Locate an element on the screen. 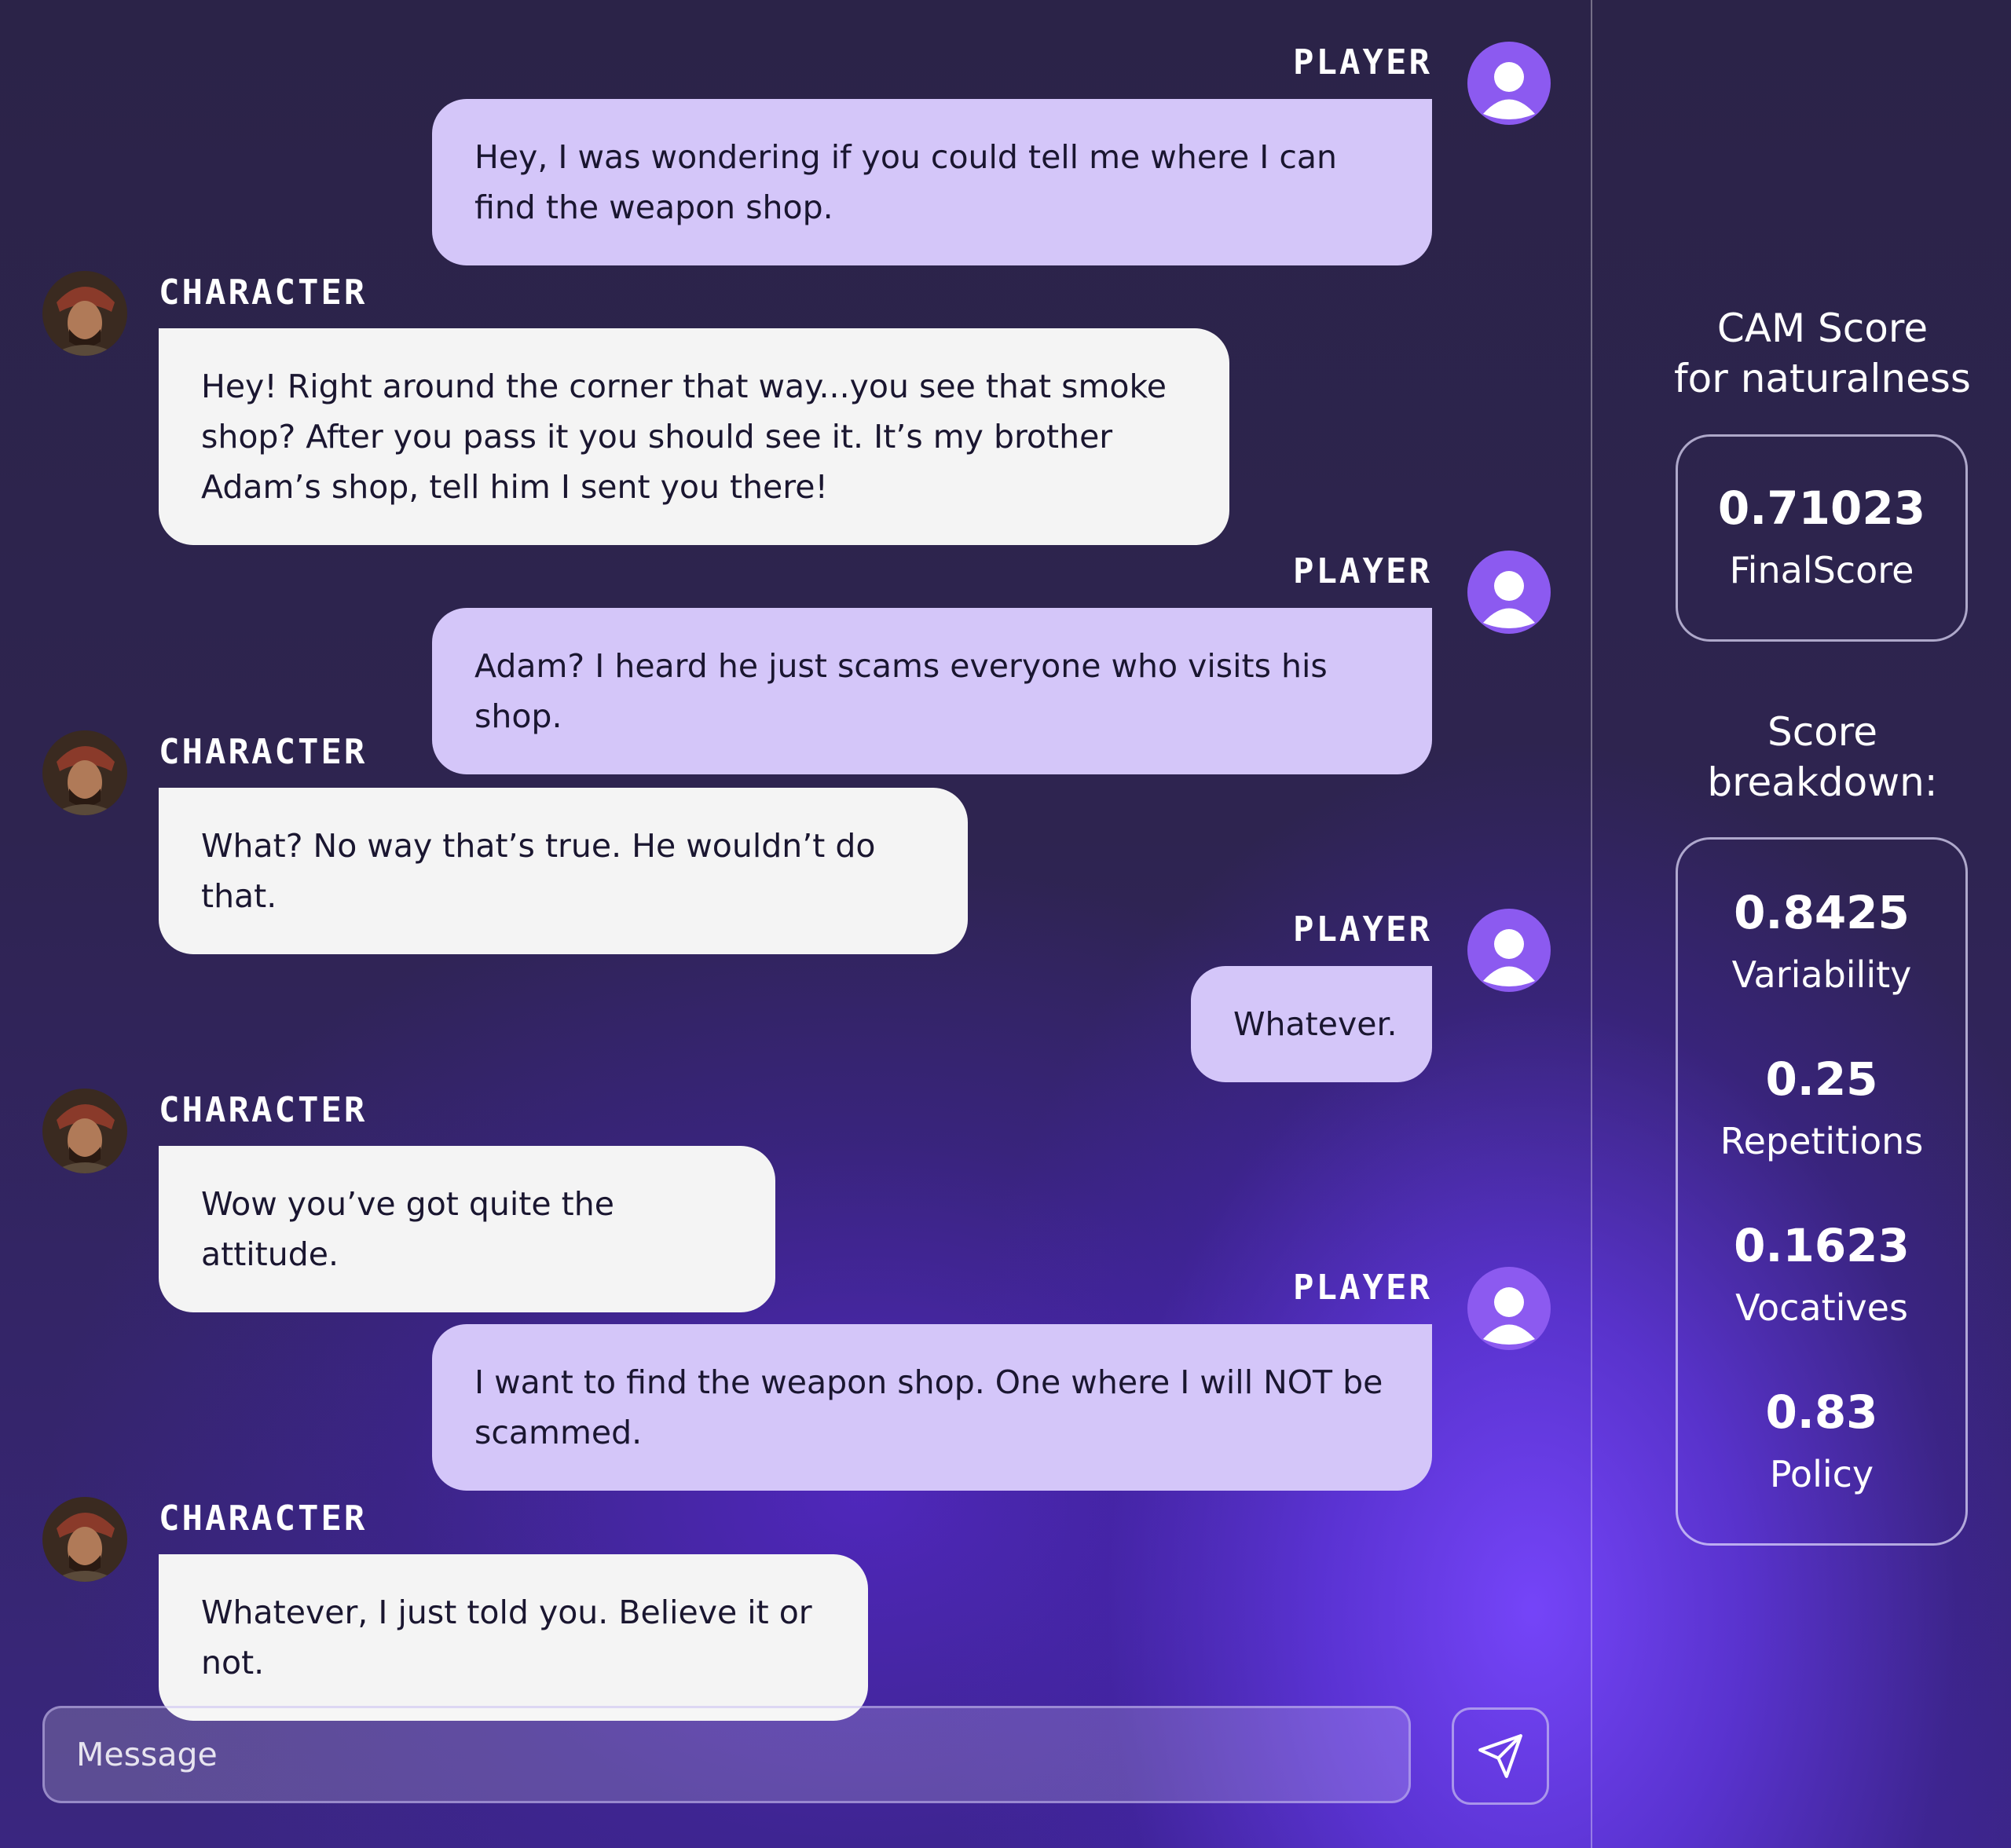 Image resolution: width=2011 pixels, height=1848 pixels. send-button is located at coordinates (1500, 1756).